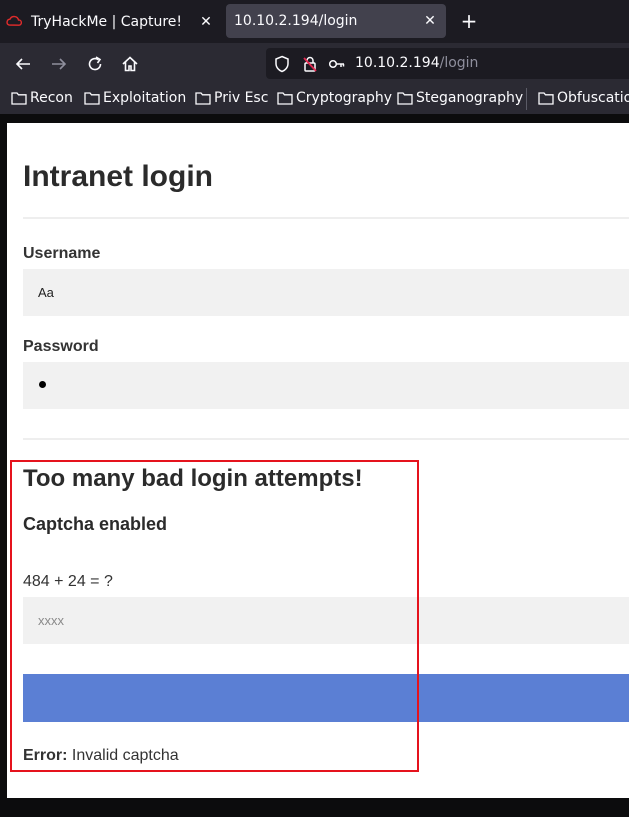  What do you see at coordinates (59, 64) in the screenshot?
I see `forward-arrow-icon` at bounding box center [59, 64].